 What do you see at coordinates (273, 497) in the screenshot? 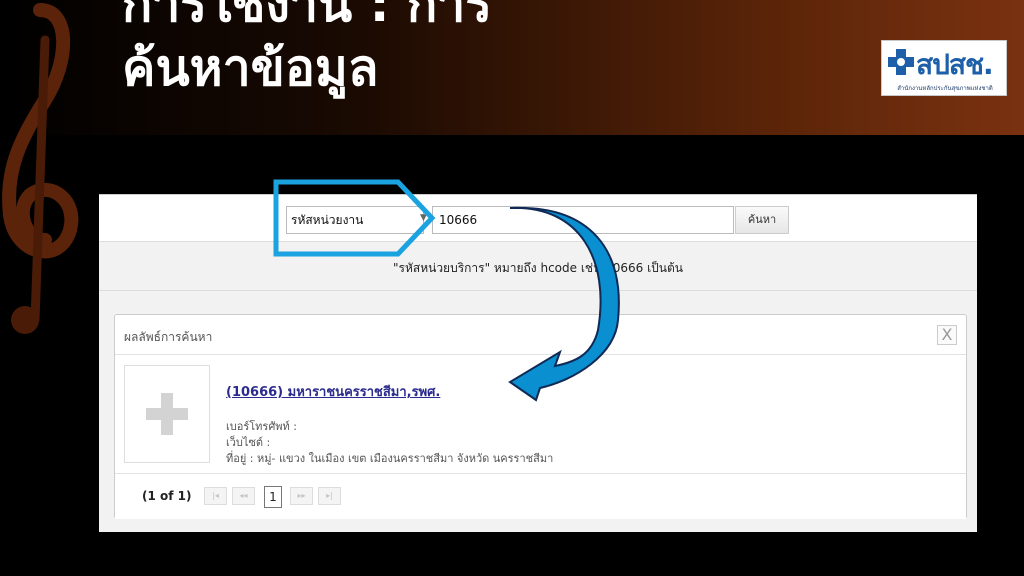
I see `page-1-button: 1` at bounding box center [273, 497].